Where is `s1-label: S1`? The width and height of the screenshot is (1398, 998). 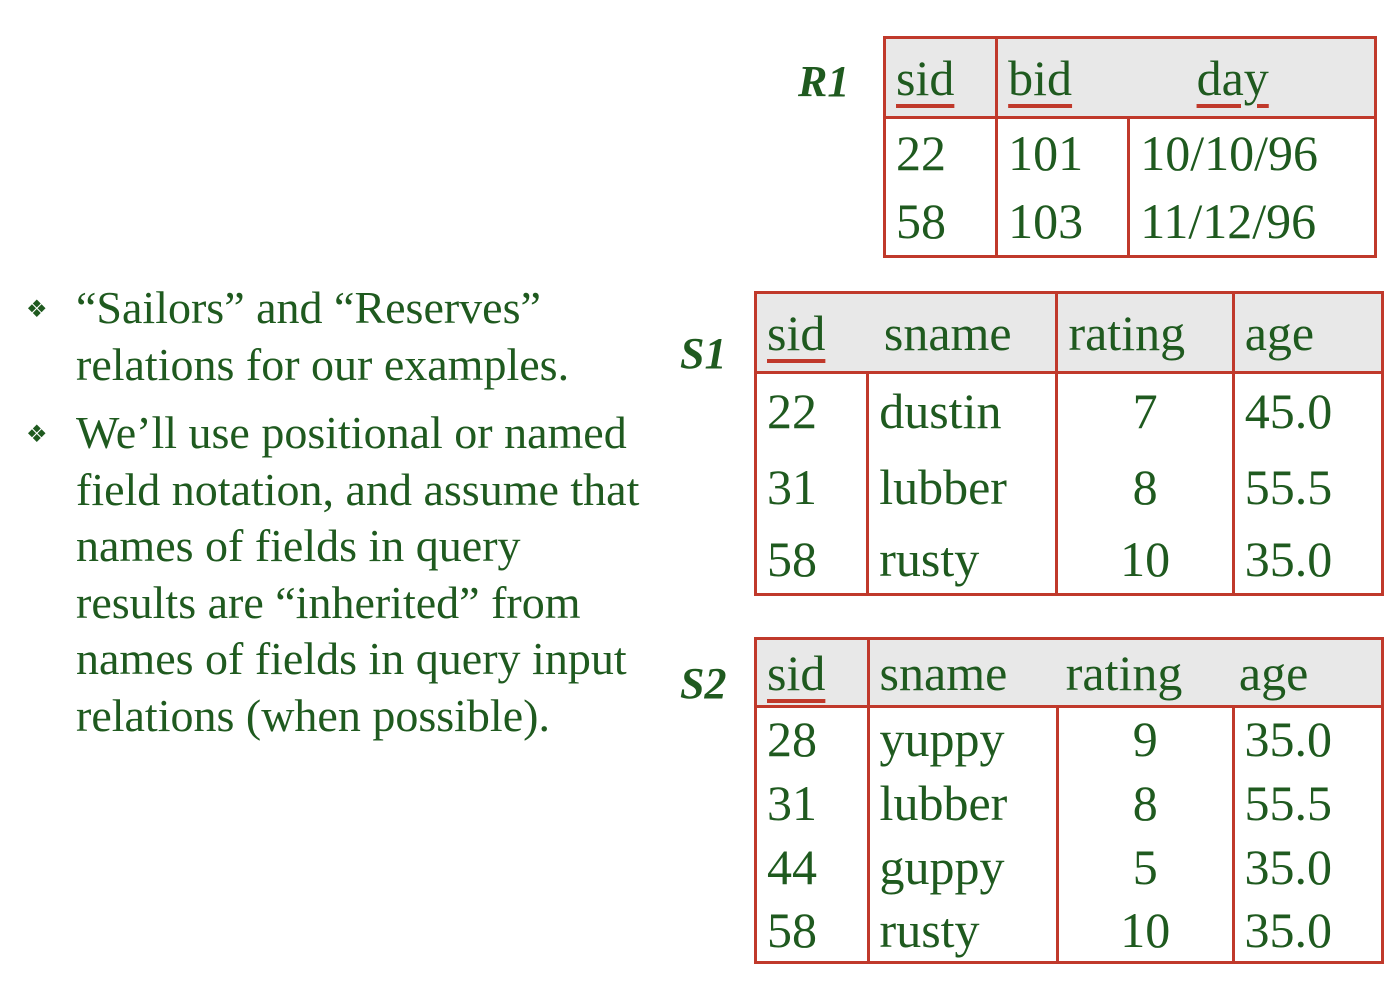
s1-label: S1 is located at coordinates (703, 353).